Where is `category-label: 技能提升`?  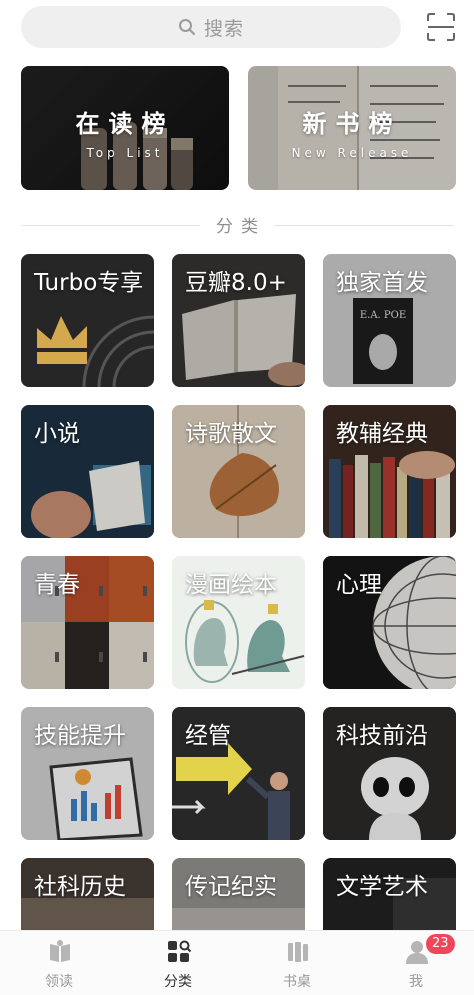
category-label: 技能提升 is located at coordinates (80, 736).